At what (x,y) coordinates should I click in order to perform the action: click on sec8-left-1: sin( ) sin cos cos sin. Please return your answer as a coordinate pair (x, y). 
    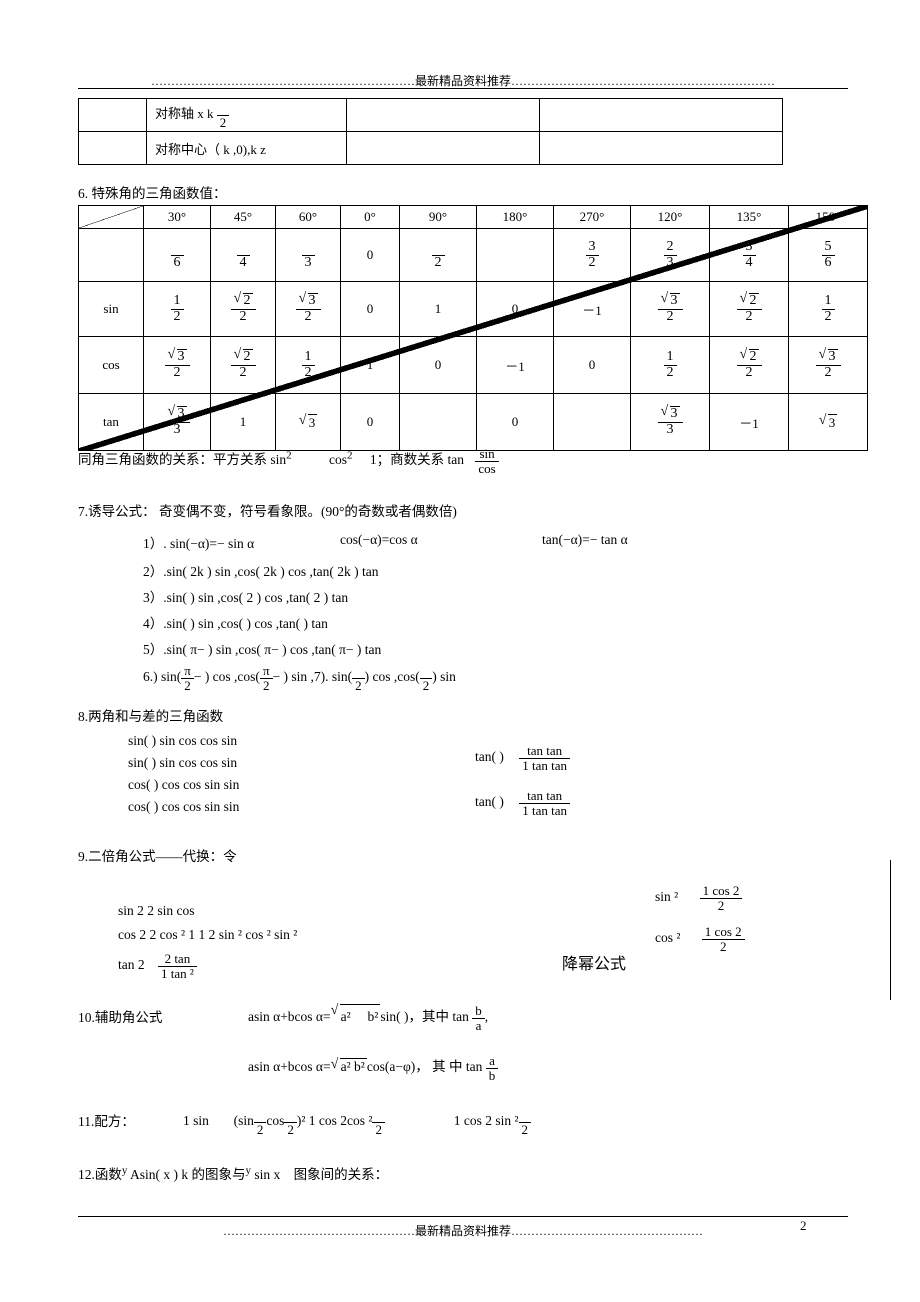
    Looking at the image, I should click on (183, 740).